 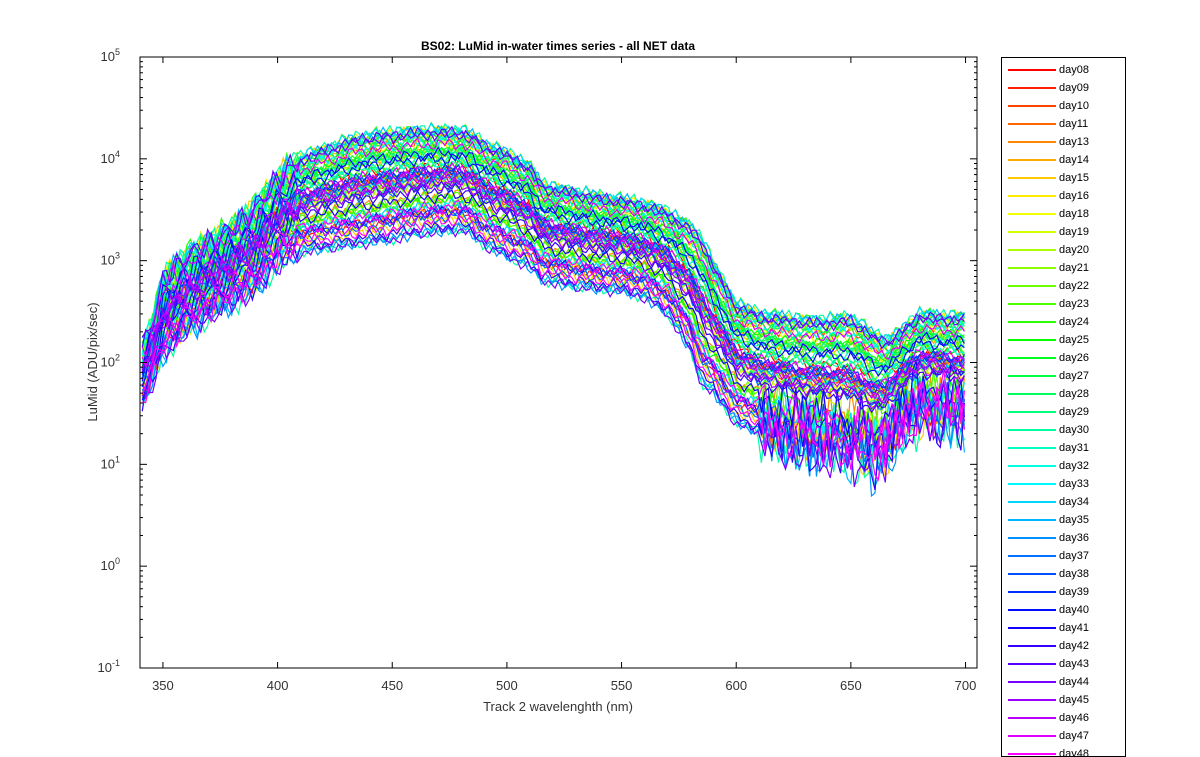 I want to click on legend-item: day18, so click(x=1063, y=214).